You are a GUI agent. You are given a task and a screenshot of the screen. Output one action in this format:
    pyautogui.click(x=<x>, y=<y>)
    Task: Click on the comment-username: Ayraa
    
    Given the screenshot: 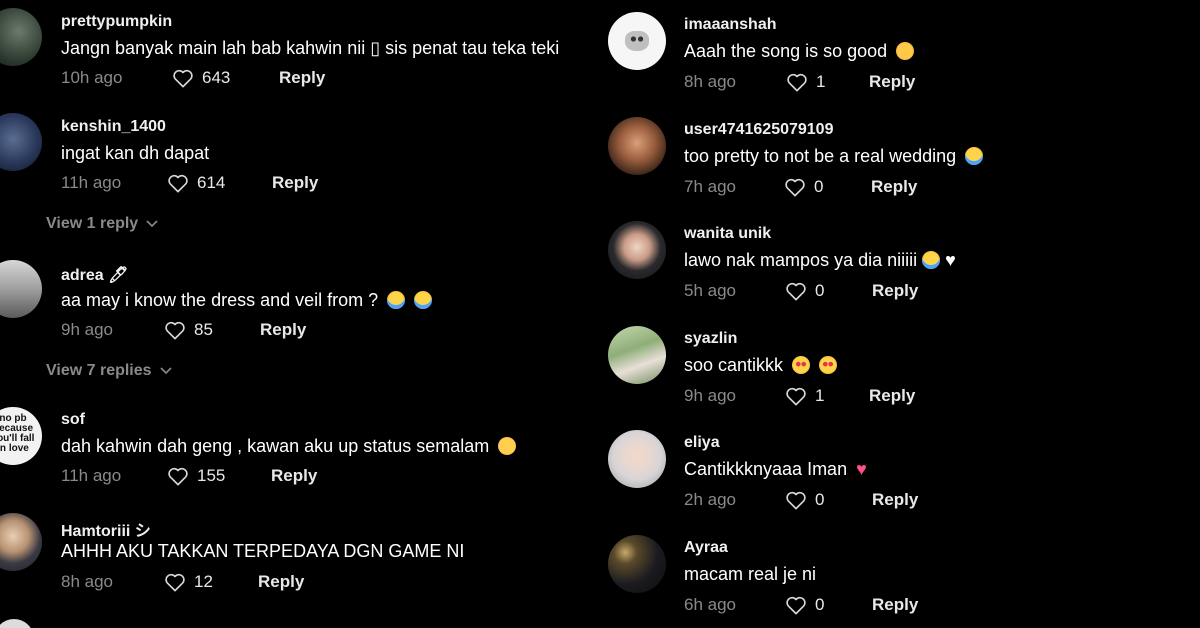 What is the action you would take?
    pyautogui.click(x=706, y=548)
    